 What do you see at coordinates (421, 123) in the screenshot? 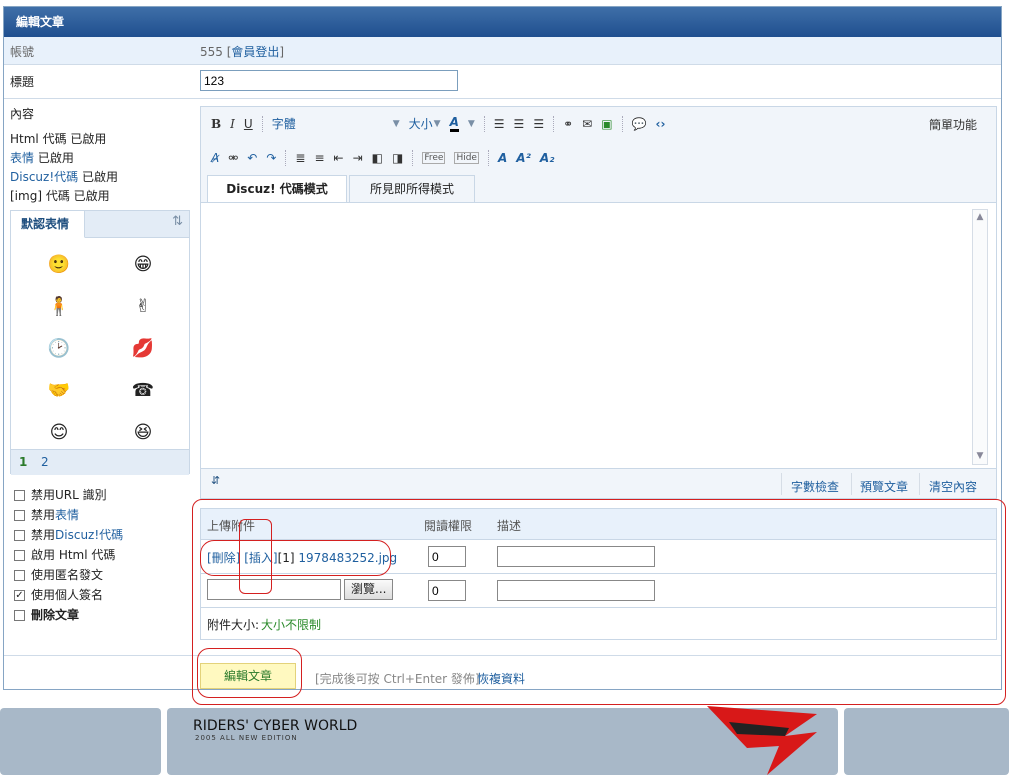
I see `size-select: 大小` at bounding box center [421, 123].